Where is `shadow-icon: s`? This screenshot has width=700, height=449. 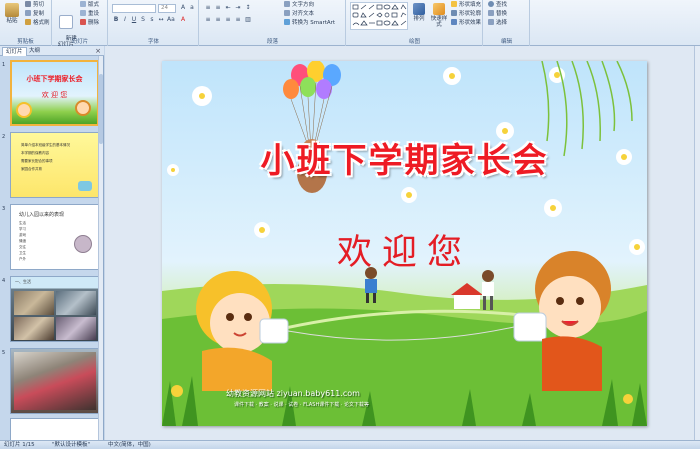 shadow-icon: s is located at coordinates (152, 20).